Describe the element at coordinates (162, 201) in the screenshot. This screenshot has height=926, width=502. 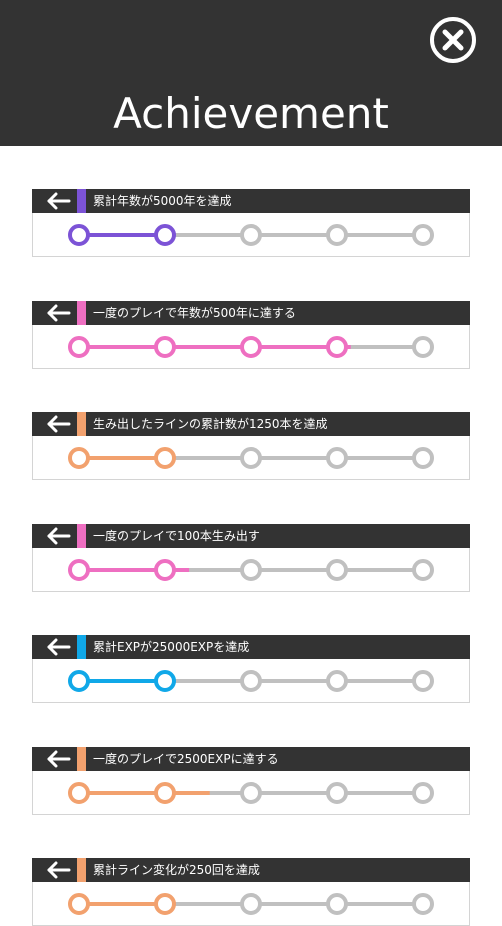
I see `achievement-title: 累計年数が5000年を達成` at that location.